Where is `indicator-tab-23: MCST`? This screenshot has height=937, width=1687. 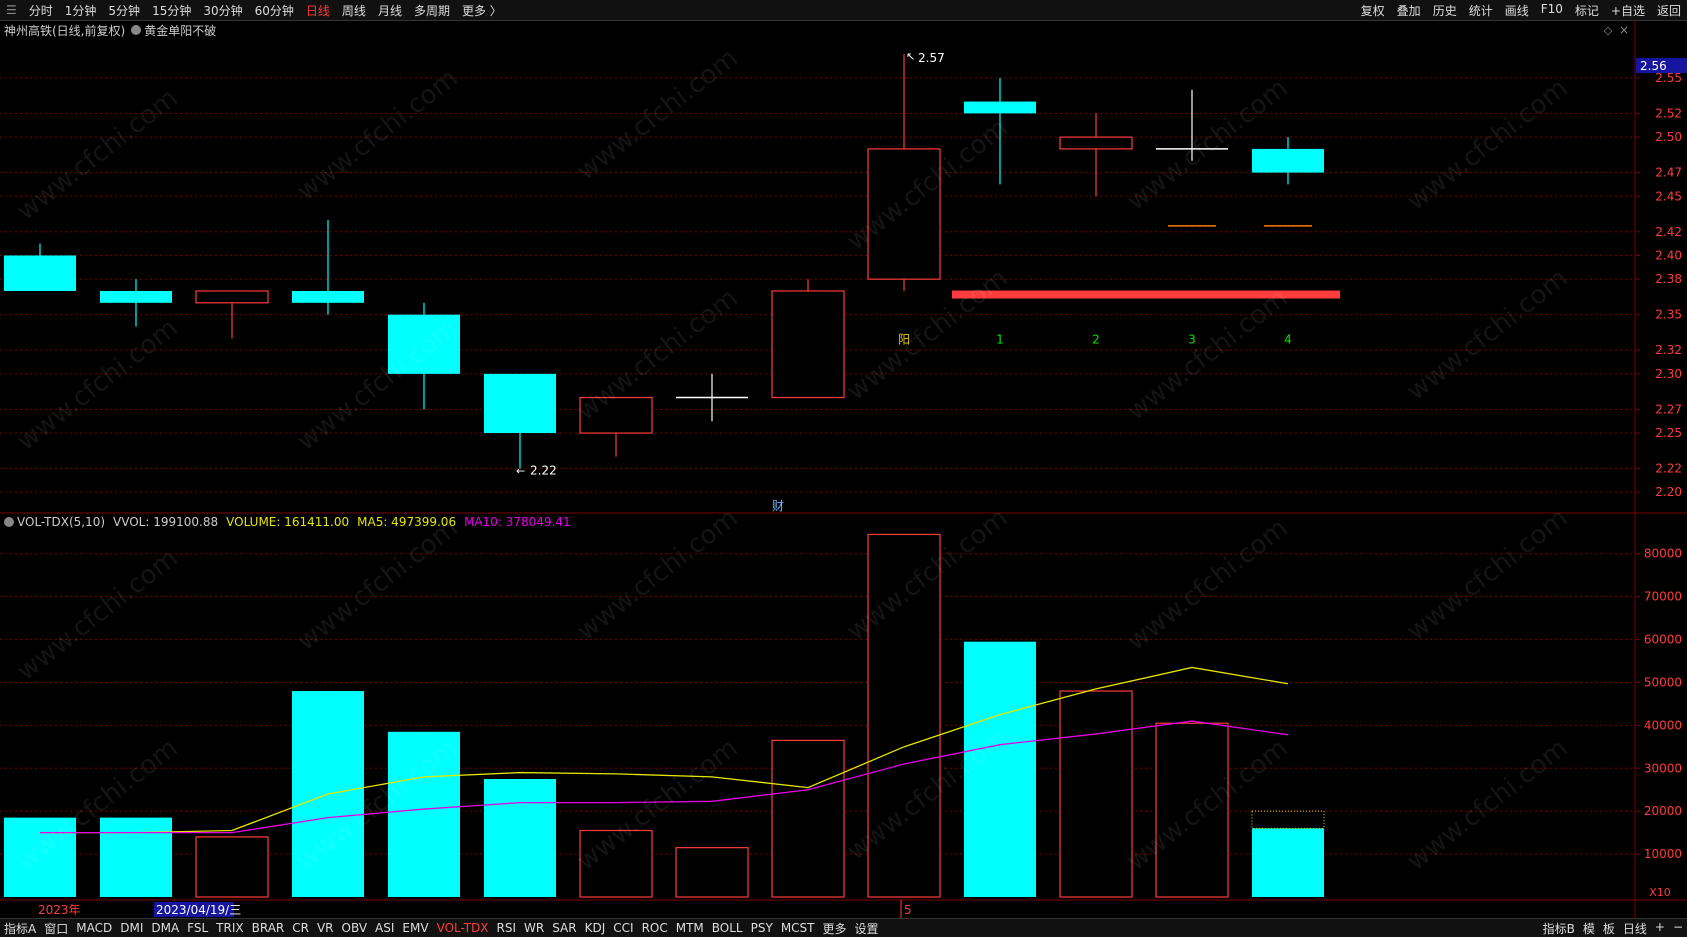 indicator-tab-23: MCST is located at coordinates (798, 928).